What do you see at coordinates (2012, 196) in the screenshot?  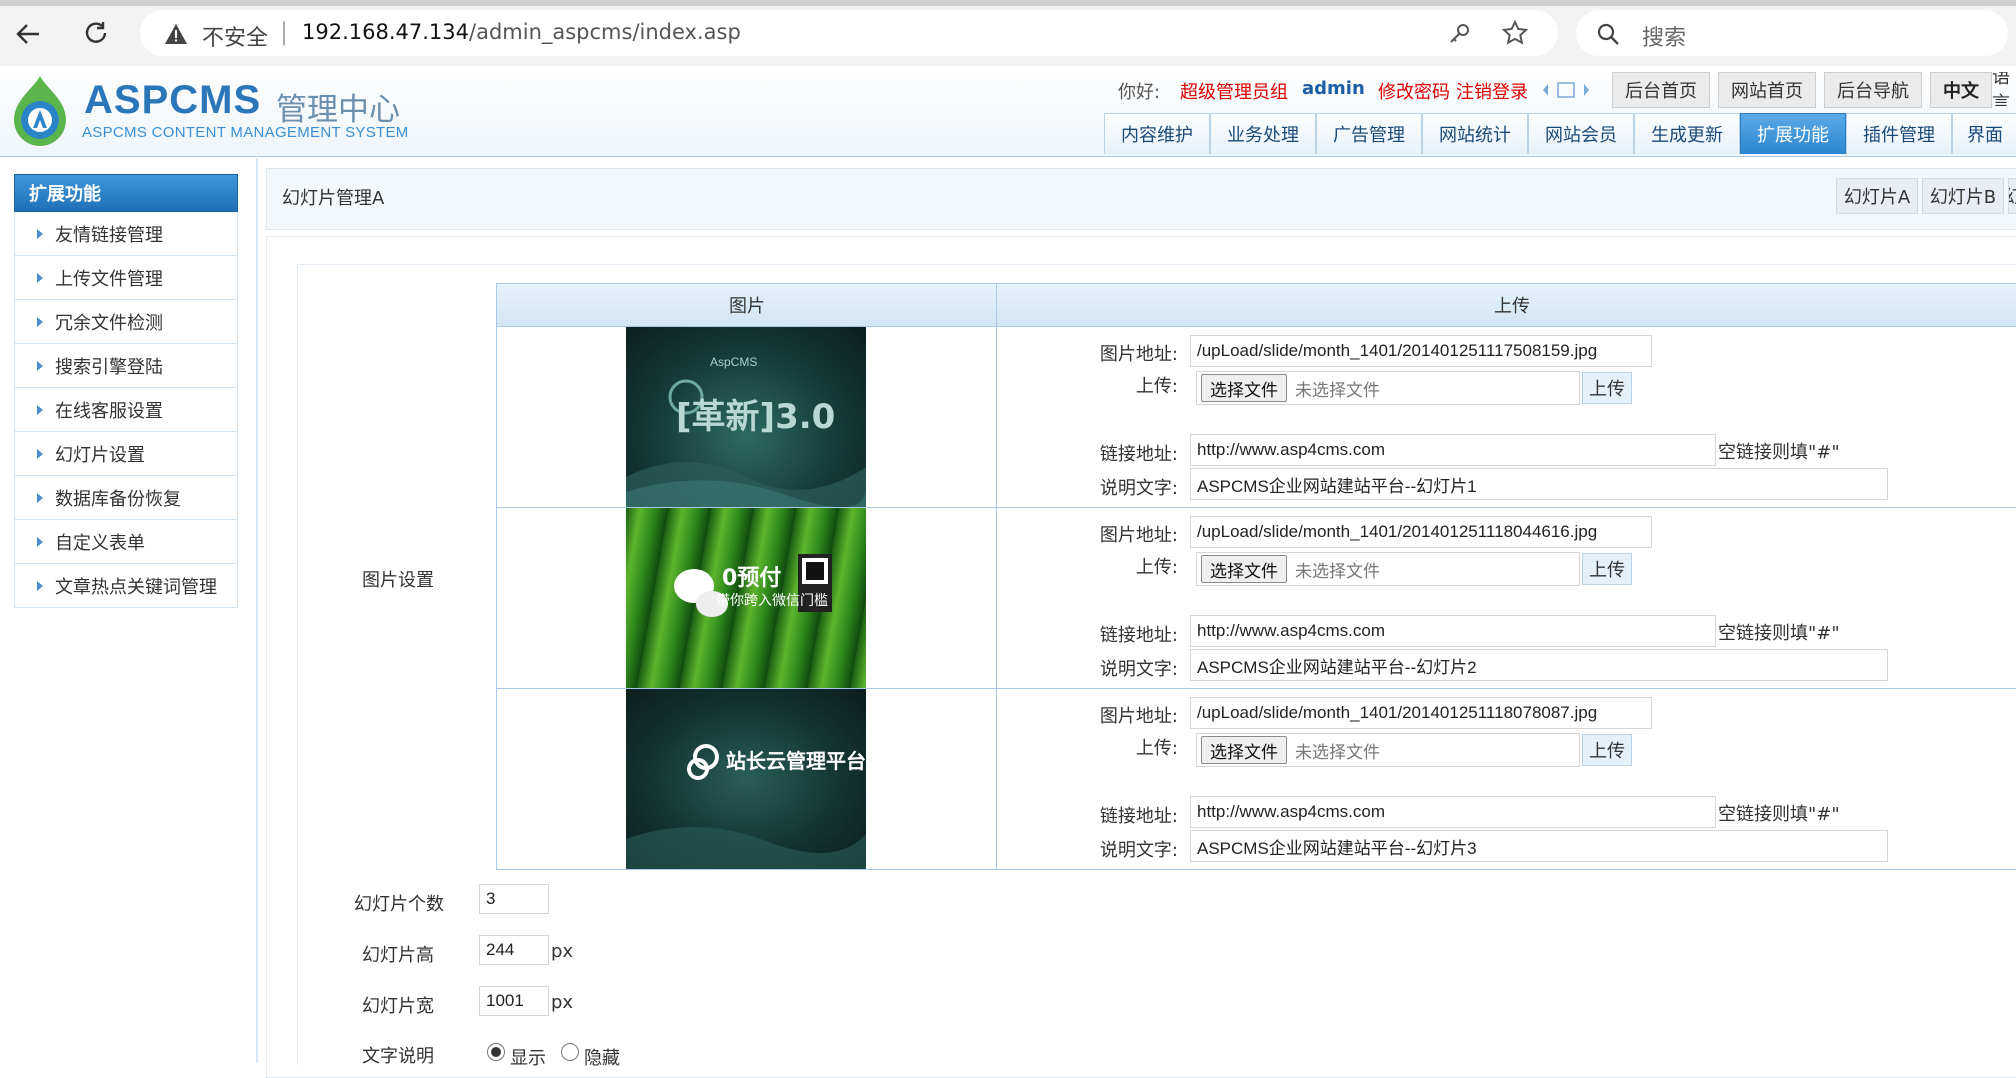 I see `tab-slideshow-c: 幻` at bounding box center [2012, 196].